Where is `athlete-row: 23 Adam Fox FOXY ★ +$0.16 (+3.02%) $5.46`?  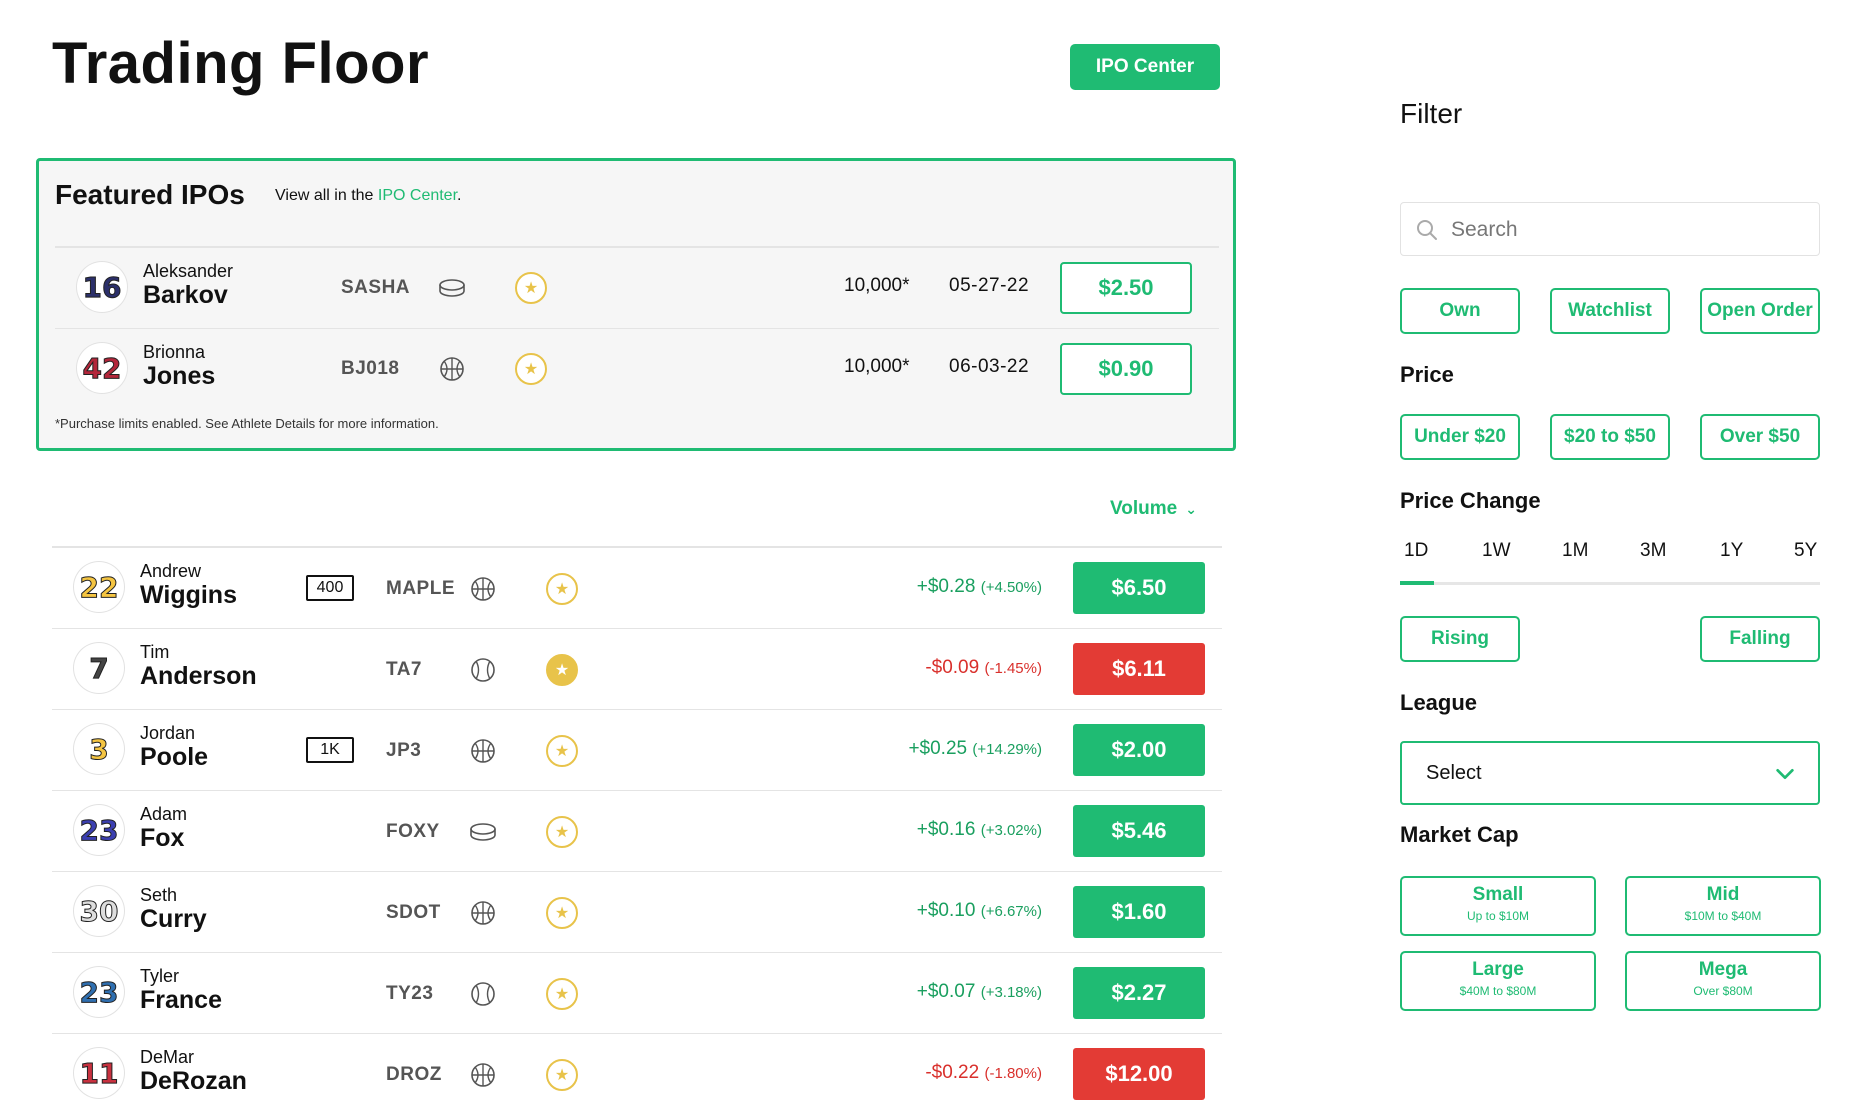
athlete-row: 23 Adam Fox FOXY ★ +$0.16 (+3.02%) $5.46 is located at coordinates (637, 831).